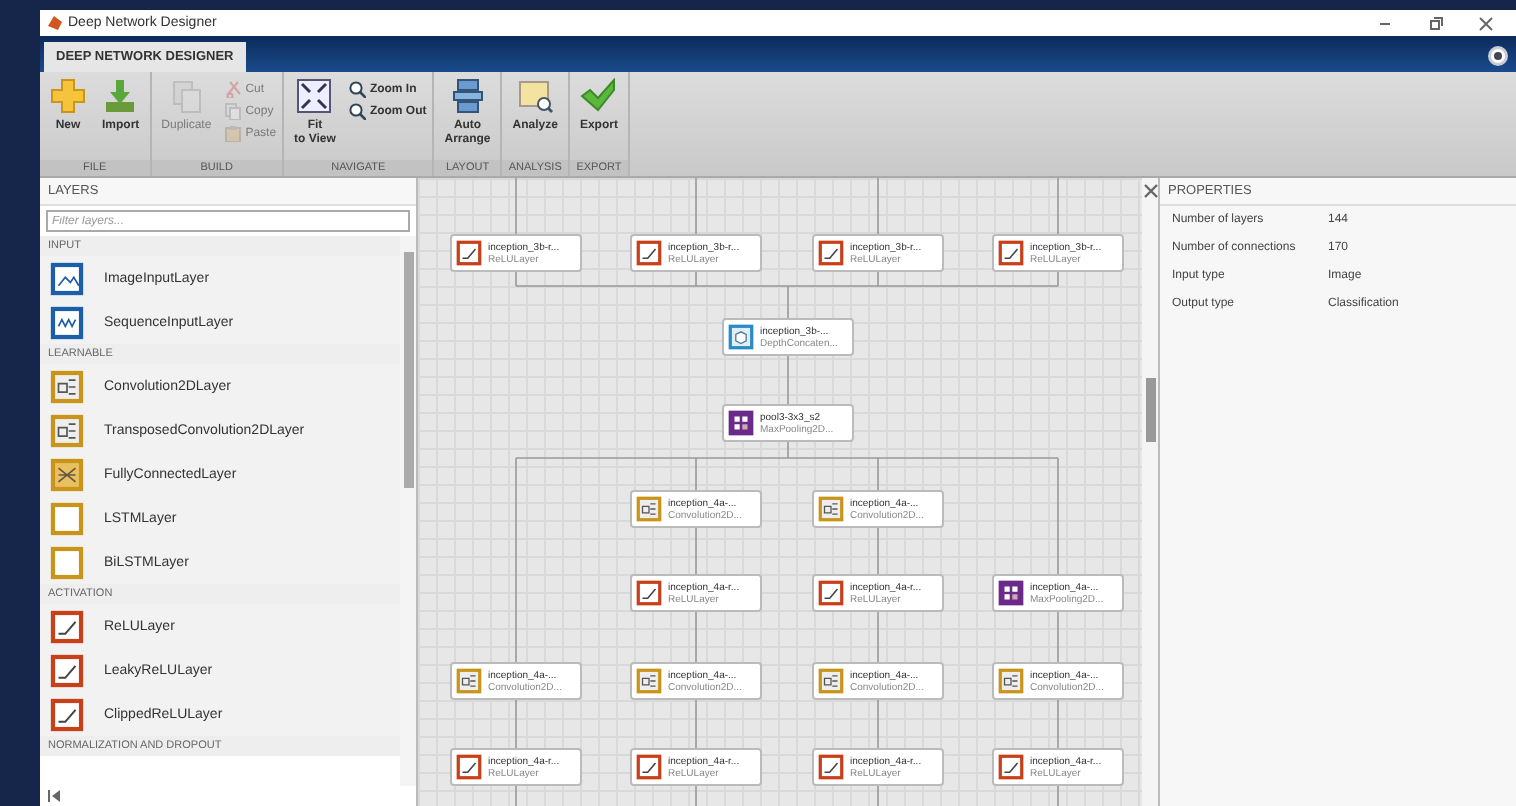 The width and height of the screenshot is (1516, 806). Describe the element at coordinates (535, 96) in the screenshot. I see `magnifier-report-icon` at that location.